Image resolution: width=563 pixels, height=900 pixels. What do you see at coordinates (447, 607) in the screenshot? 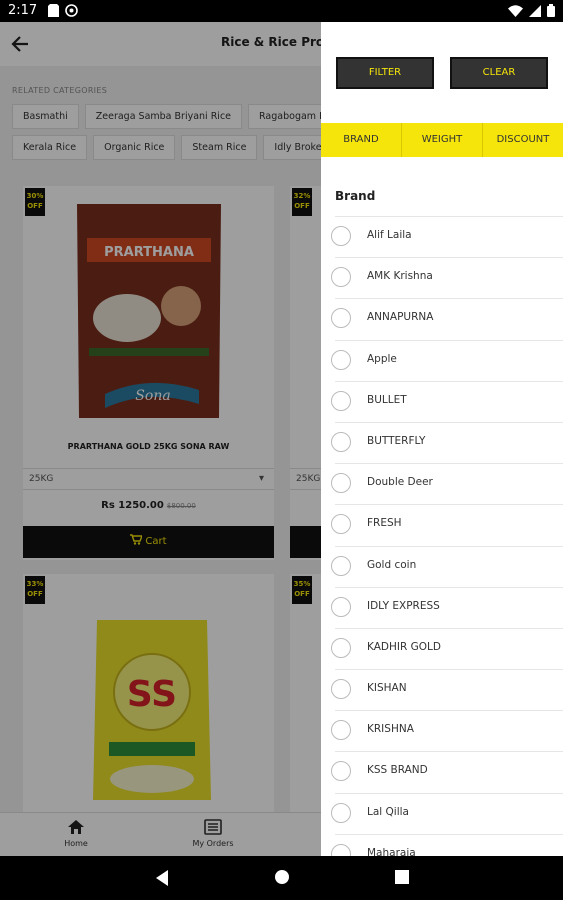
I see `brand-option: IDLY EXPRESS` at bounding box center [447, 607].